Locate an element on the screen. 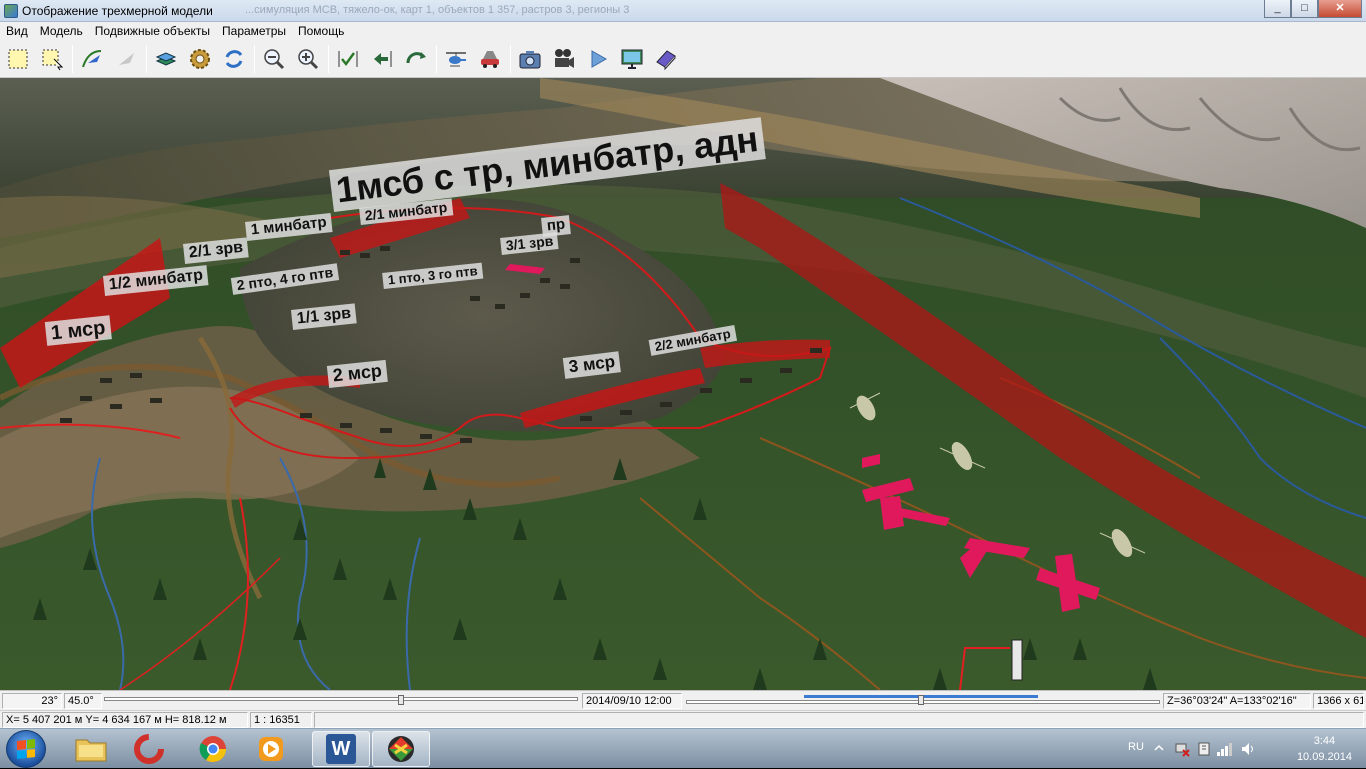  word-icon-letter: W is located at coordinates (341, 749).